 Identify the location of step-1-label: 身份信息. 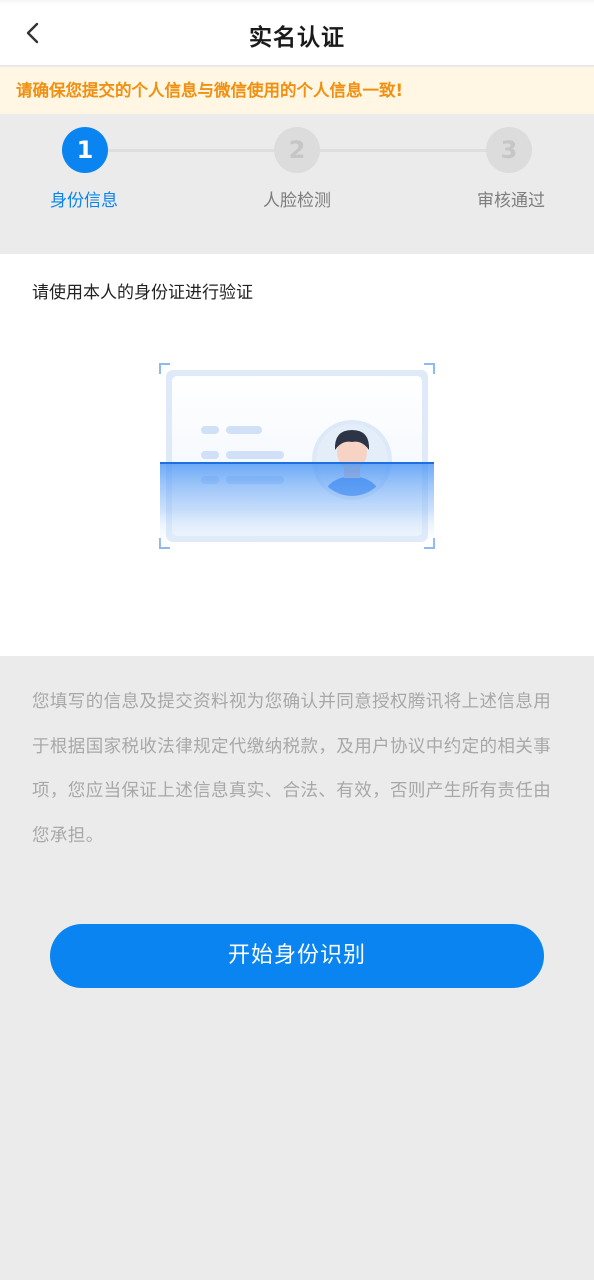
(84, 201).